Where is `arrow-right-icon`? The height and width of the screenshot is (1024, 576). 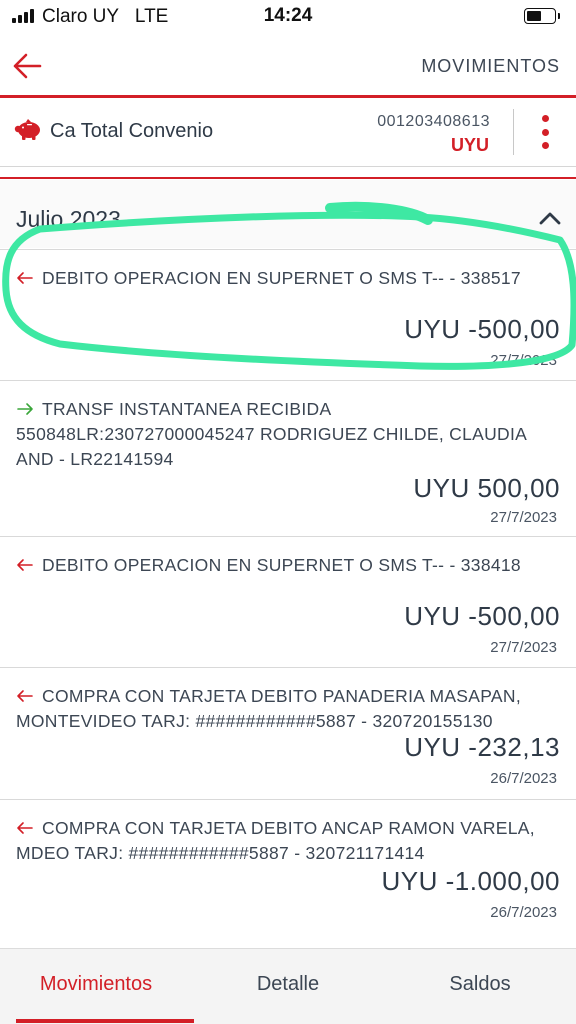
arrow-right-icon is located at coordinates (25, 409).